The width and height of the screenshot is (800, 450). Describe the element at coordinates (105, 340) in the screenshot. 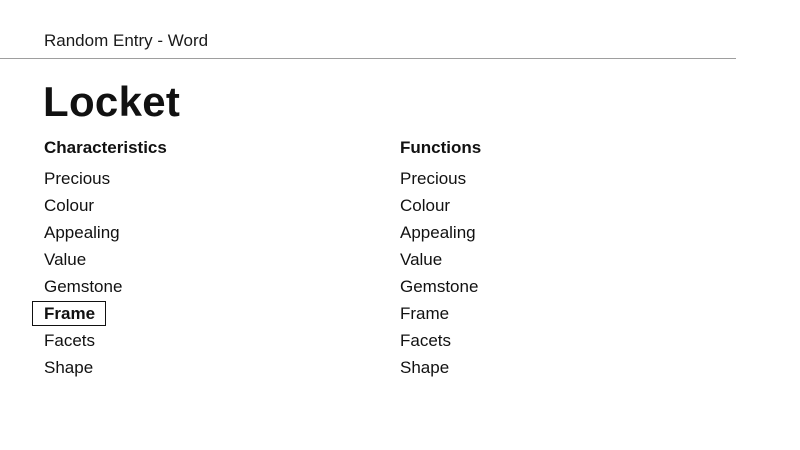

I see `characteristic-item-facets: Facets` at that location.